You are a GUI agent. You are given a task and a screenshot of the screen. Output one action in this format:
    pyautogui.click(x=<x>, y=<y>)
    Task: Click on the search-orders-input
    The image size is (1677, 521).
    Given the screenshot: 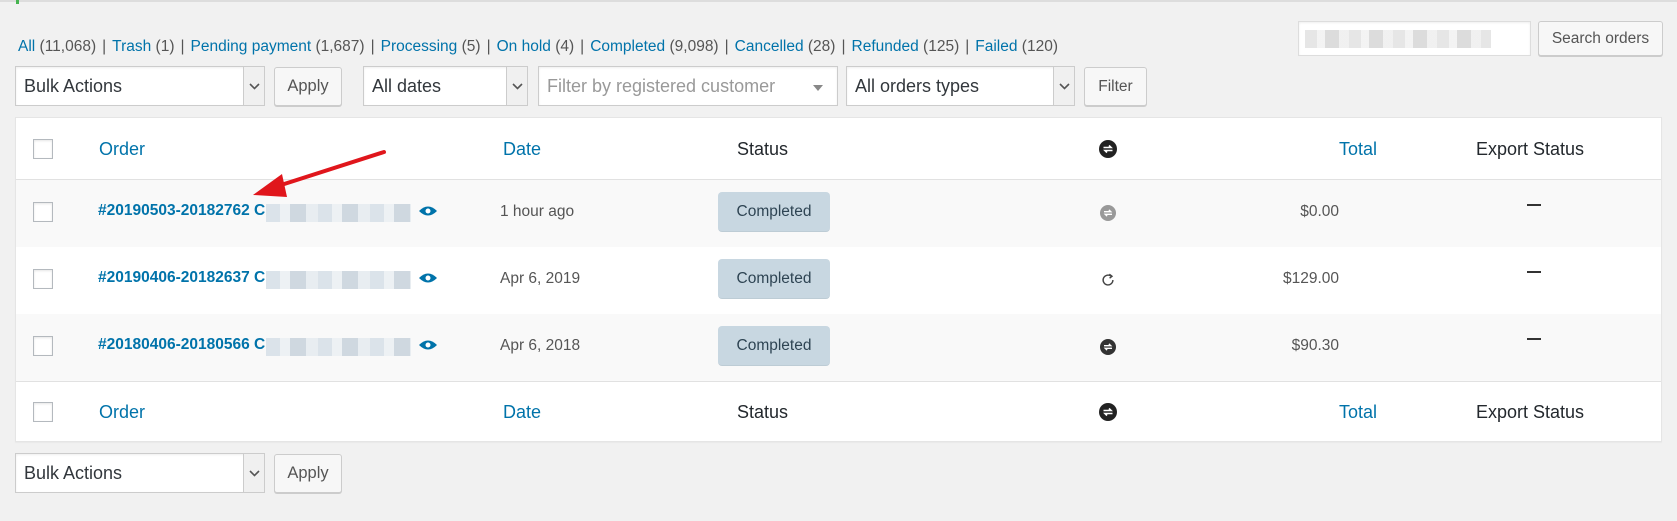 What is the action you would take?
    pyautogui.click(x=1414, y=38)
    